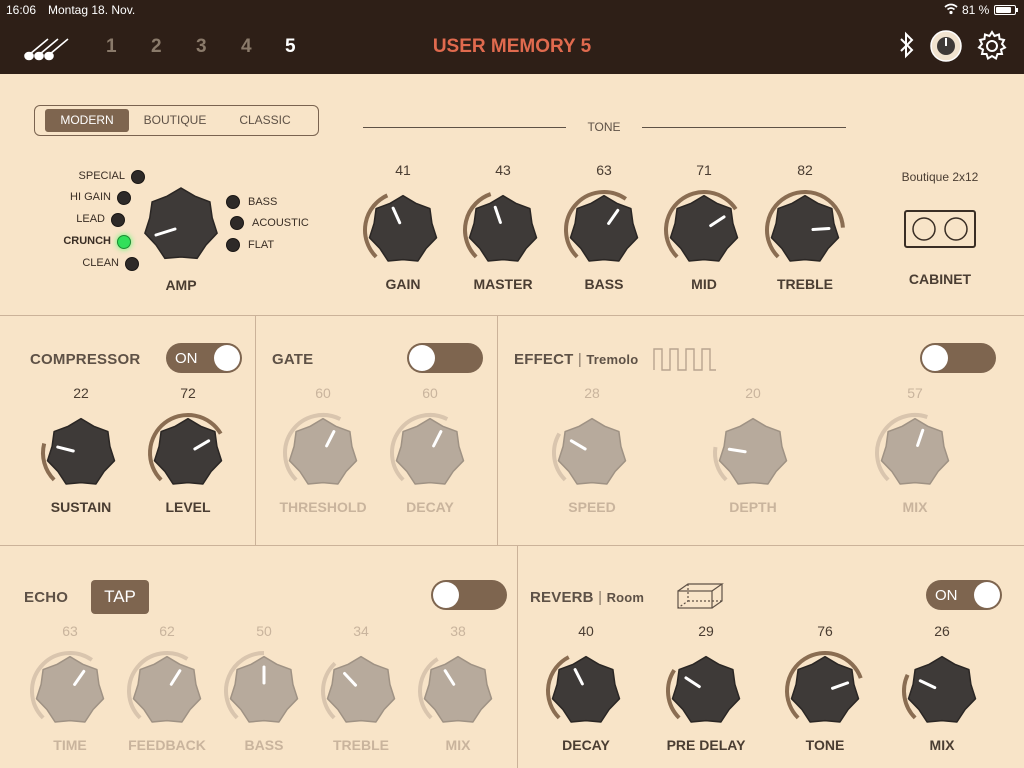 This screenshot has height=768, width=1024. Describe the element at coordinates (562, 597) in the screenshot. I see `reverb-title-text: REVERB` at that location.